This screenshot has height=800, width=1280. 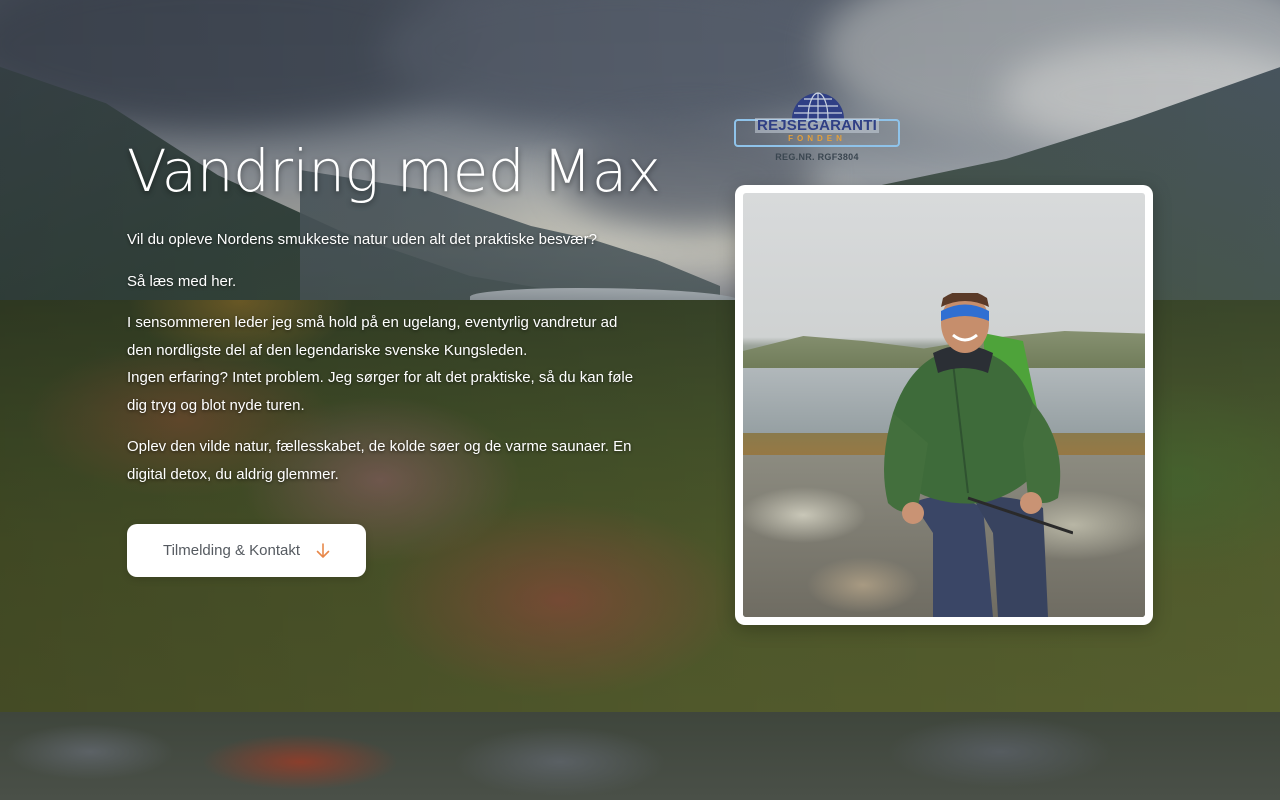 I want to click on globe-icon, so click(x=818, y=106).